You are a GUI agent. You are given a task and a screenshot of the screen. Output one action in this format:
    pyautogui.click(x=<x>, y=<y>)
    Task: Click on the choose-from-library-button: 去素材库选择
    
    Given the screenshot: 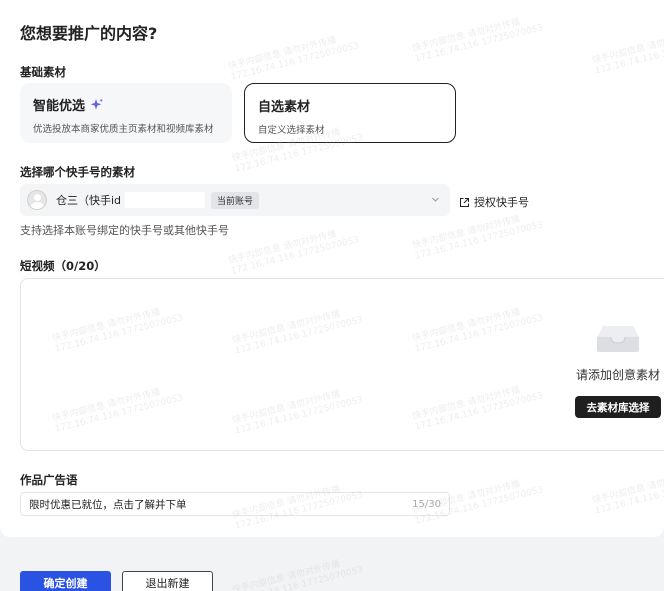 What is the action you would take?
    pyautogui.click(x=618, y=407)
    